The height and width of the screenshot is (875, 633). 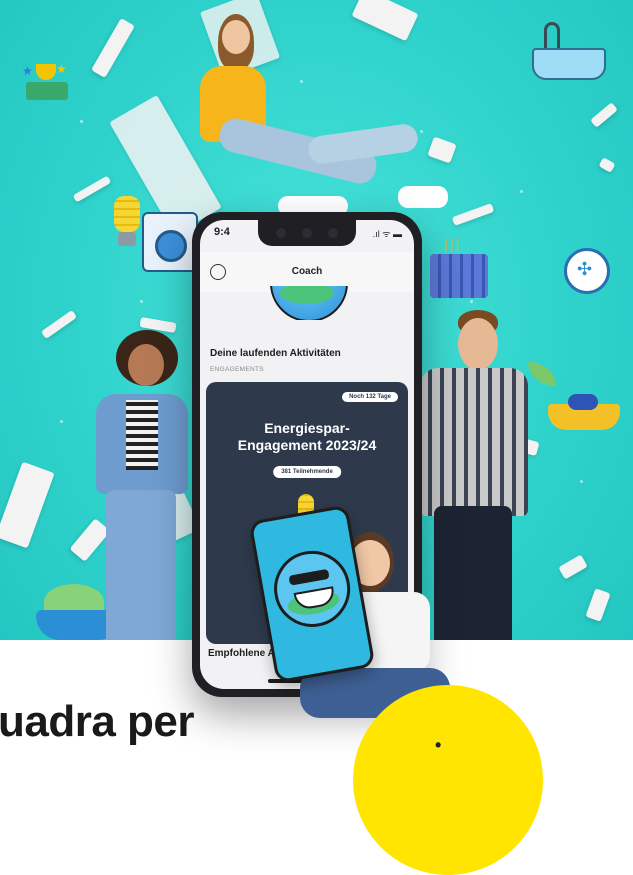 I want to click on washing-machine-icon, so click(x=170, y=242).